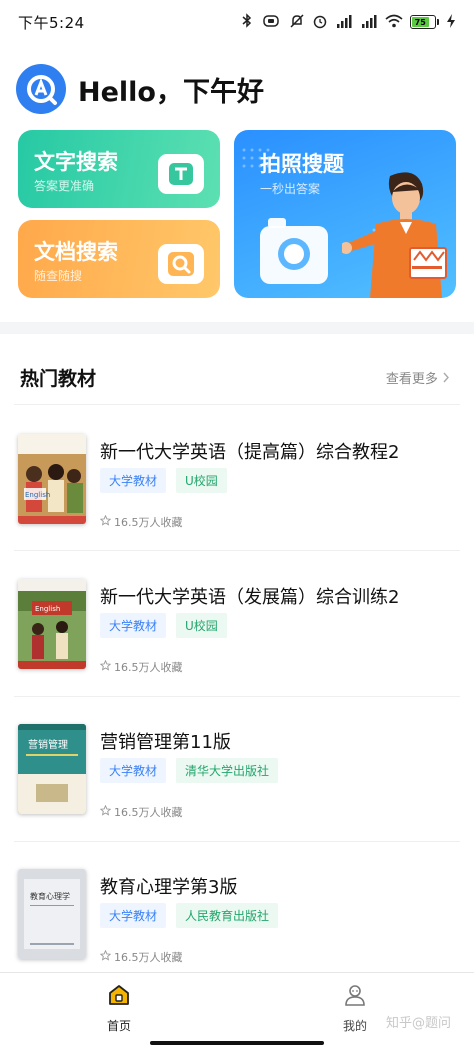  Describe the element at coordinates (41, 89) in the screenshot. I see `app-logo-icon` at that location.